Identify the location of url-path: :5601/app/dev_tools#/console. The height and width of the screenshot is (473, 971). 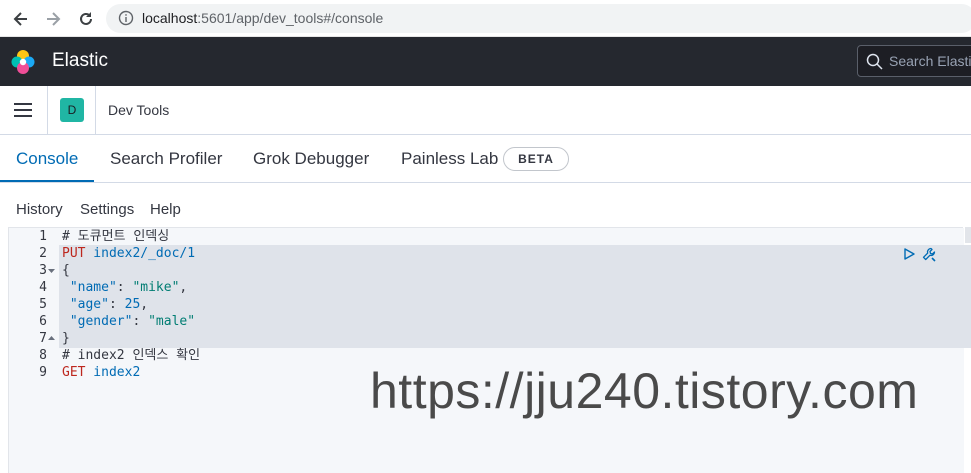
(290, 18).